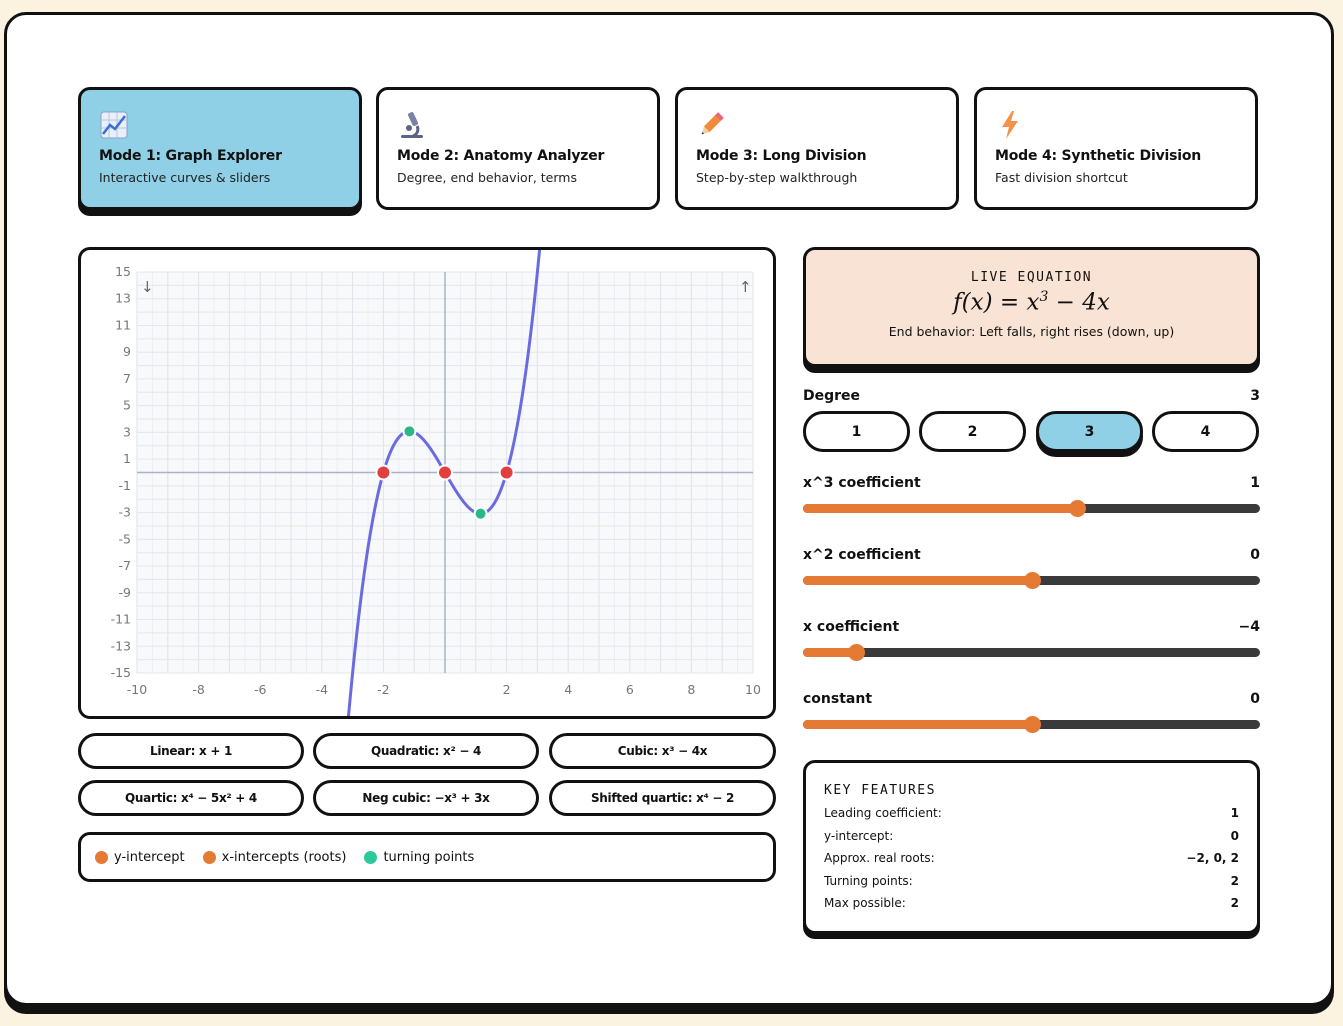 This screenshot has height=1026, width=1343. Describe the element at coordinates (125, 538) in the screenshot. I see `y-tick-label: -5` at that location.